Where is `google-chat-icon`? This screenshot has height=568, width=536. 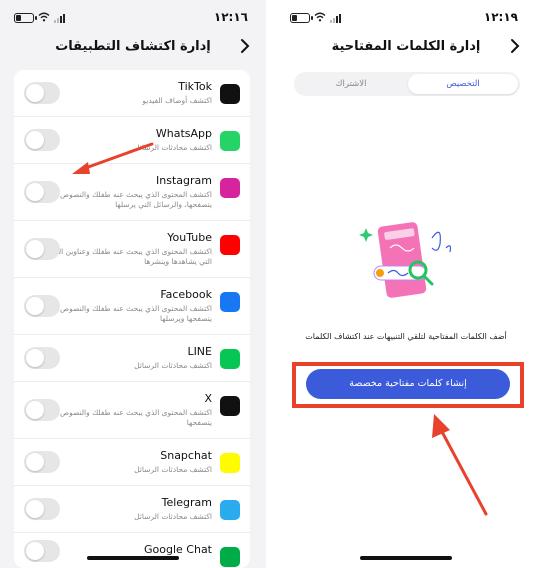 google-chat-icon is located at coordinates (230, 557).